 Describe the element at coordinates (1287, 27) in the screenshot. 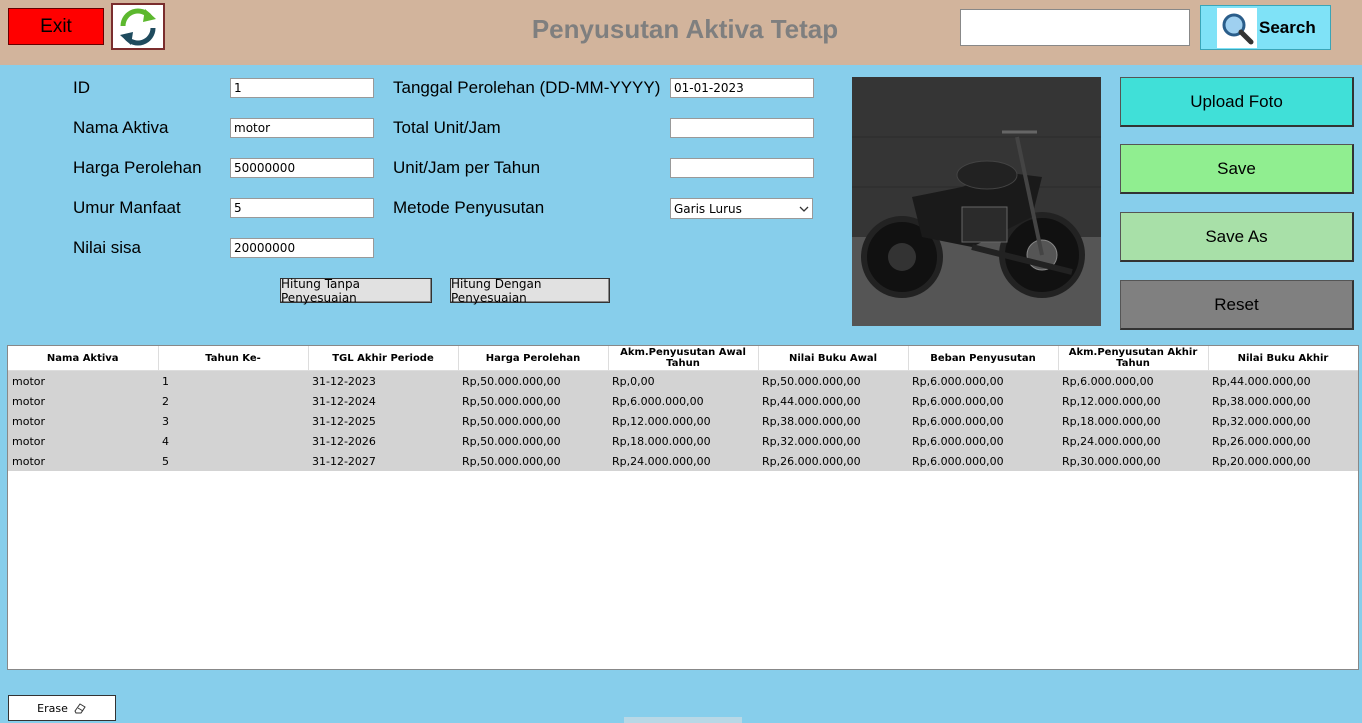

I see `search-button-label: Search` at that location.